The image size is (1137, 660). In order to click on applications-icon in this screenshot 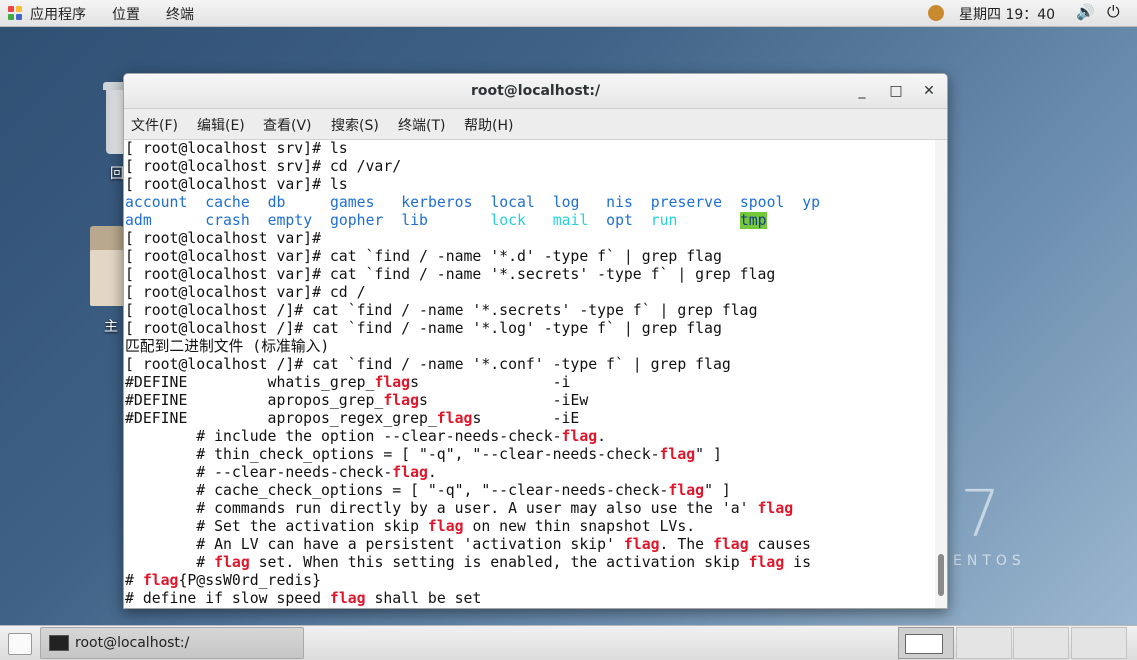, I will do `click(15, 13)`.